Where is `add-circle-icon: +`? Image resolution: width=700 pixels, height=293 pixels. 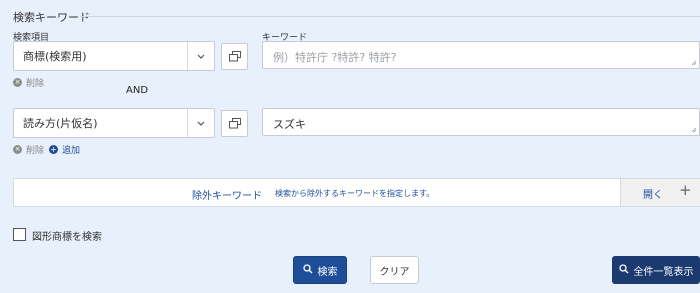 add-circle-icon: + is located at coordinates (53, 149).